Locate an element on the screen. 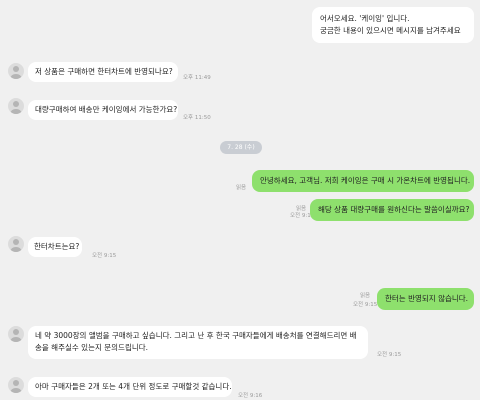 This screenshot has width=480, height=400. chat-bubble-incoming: 저 상품은 구매하면 한터차트에 반영되나요? is located at coordinates (103, 72).